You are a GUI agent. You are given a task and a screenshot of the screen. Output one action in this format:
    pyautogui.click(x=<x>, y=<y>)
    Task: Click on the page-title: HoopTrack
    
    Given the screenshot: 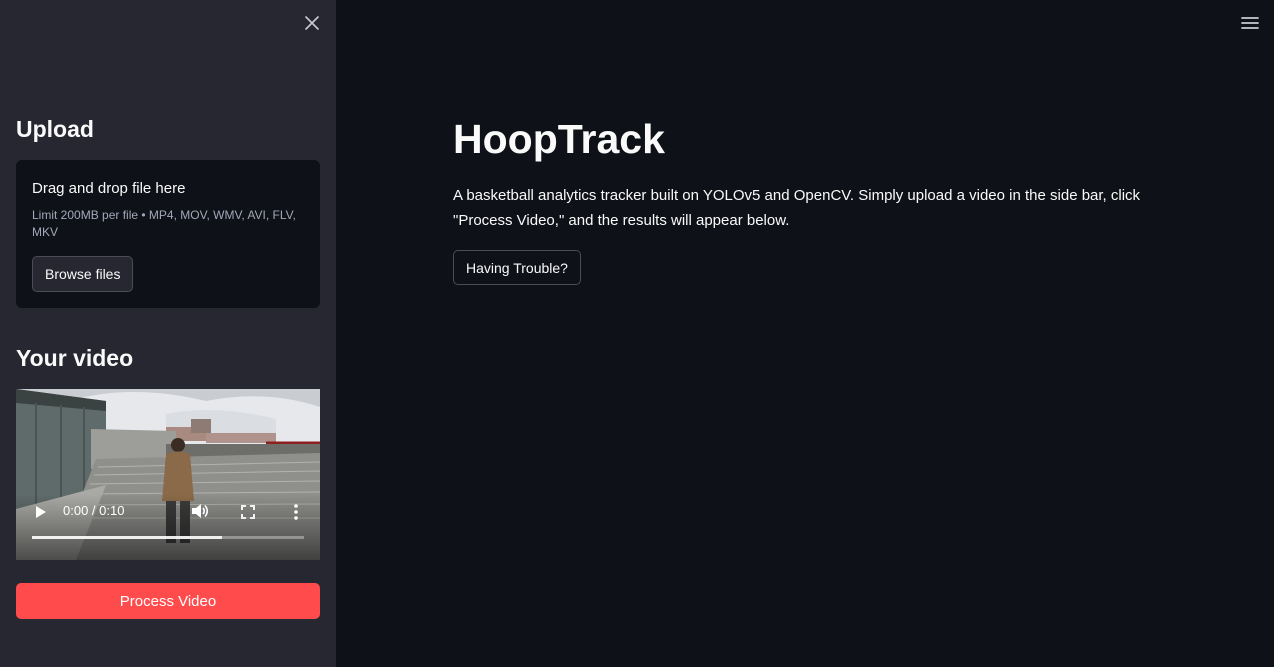 What is the action you would take?
    pyautogui.click(x=559, y=139)
    